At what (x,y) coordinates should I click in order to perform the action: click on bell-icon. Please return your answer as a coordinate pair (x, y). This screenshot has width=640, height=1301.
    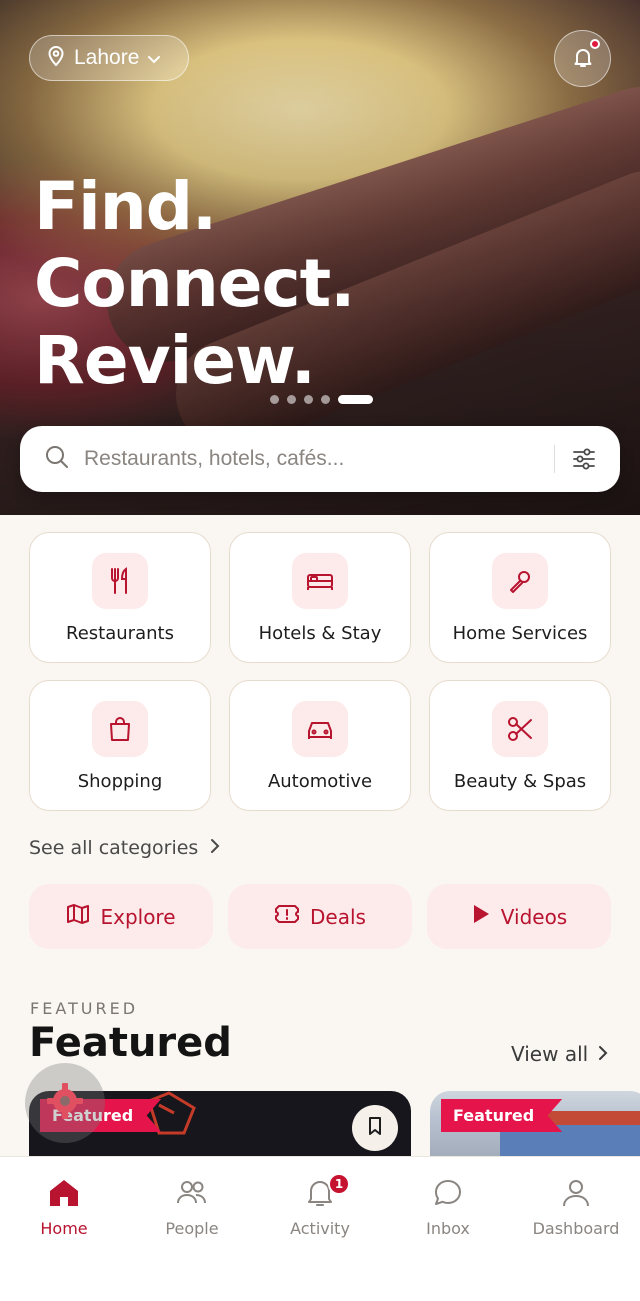
    Looking at the image, I should click on (583, 59).